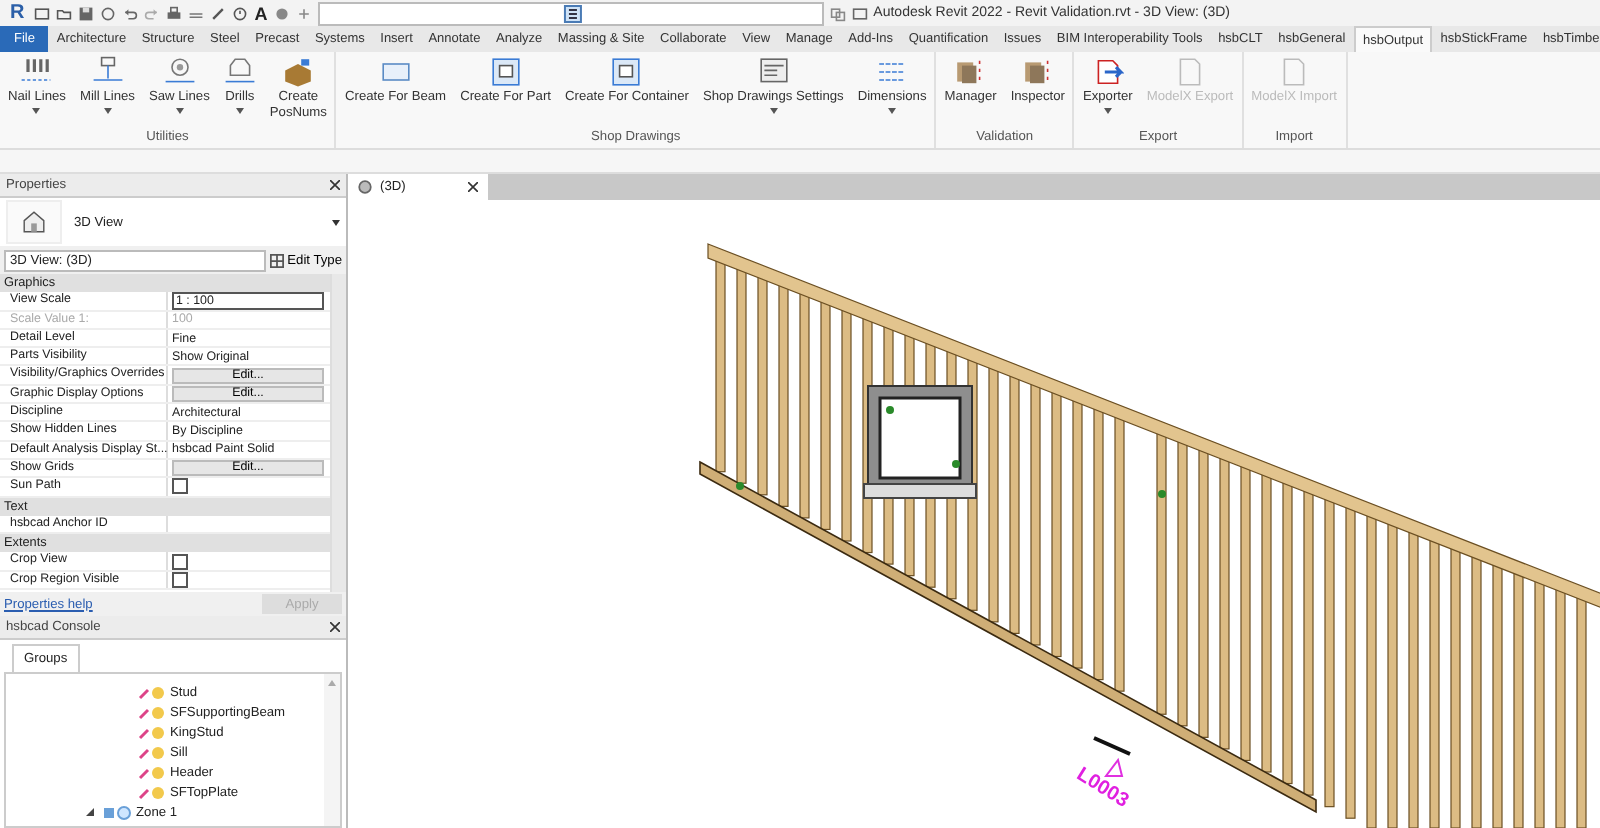 The height and width of the screenshot is (828, 1600). Describe the element at coordinates (298, 72) in the screenshot. I see `box-icon` at that location.